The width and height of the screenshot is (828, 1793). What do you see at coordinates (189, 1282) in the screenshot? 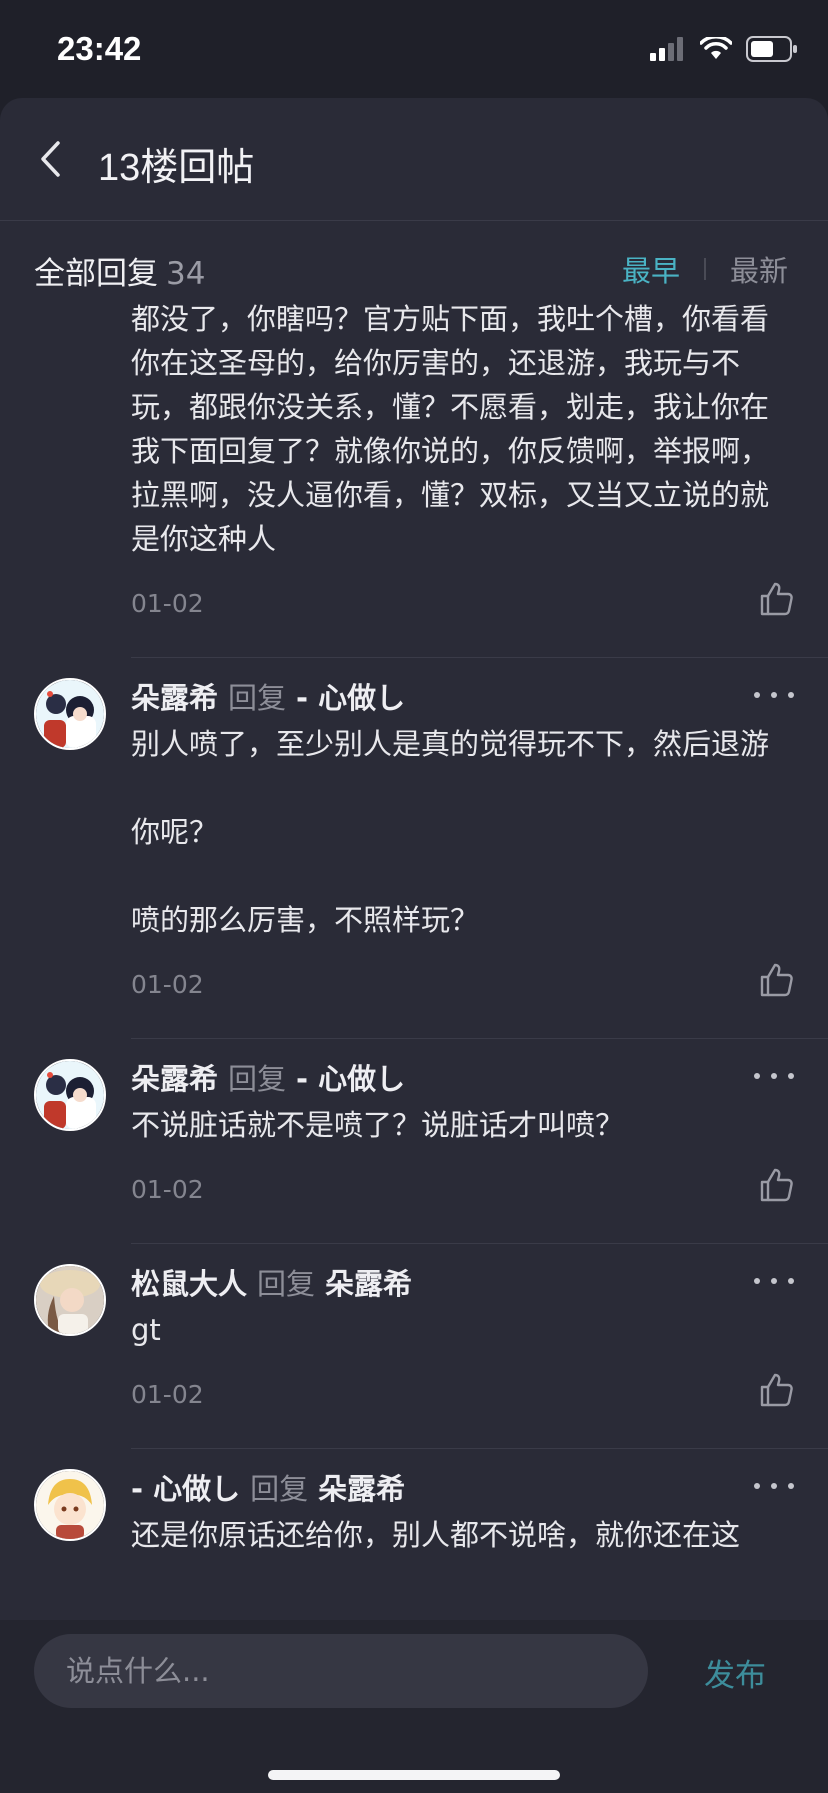
I see `author-name: 松鼠大人` at bounding box center [189, 1282].